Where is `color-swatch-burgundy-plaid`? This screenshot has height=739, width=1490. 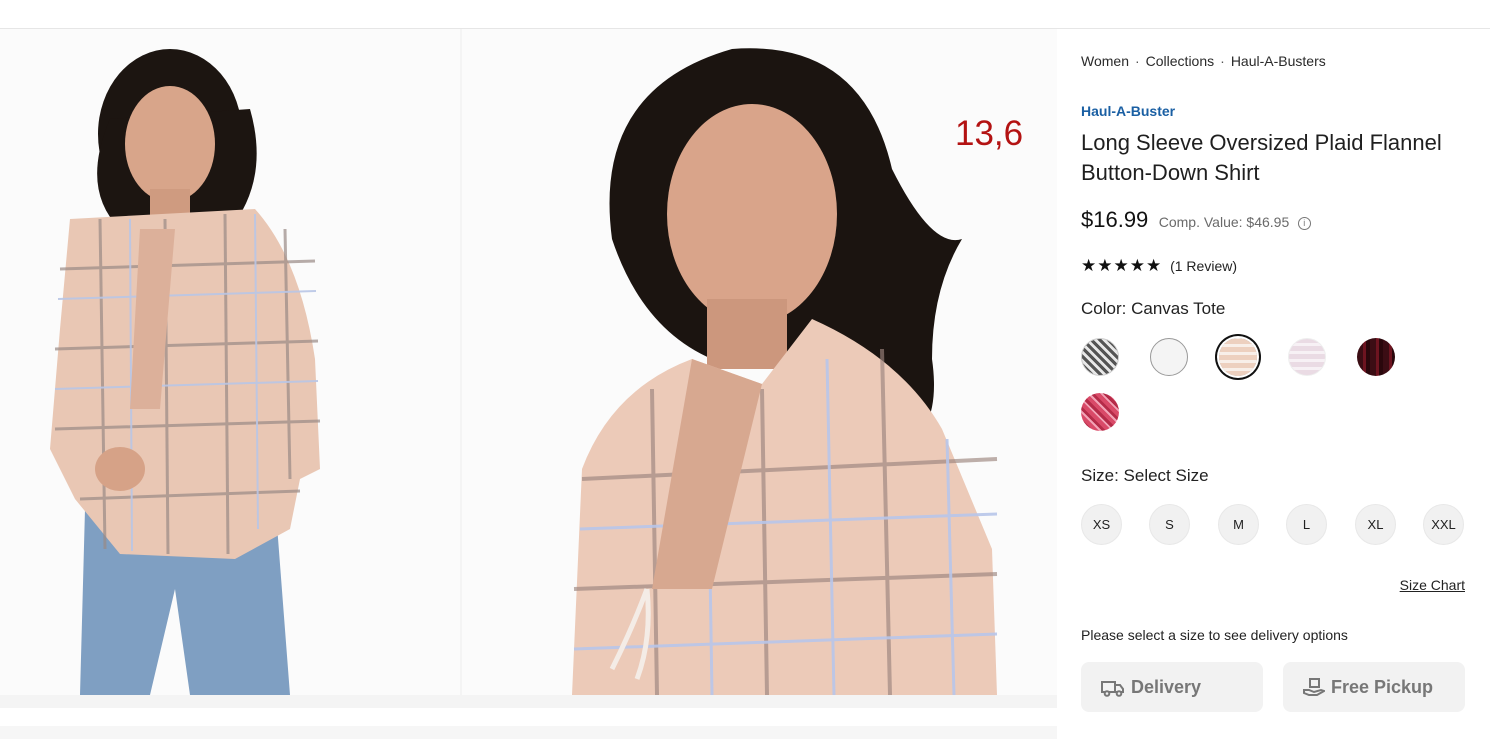 color-swatch-burgundy-plaid is located at coordinates (1376, 357).